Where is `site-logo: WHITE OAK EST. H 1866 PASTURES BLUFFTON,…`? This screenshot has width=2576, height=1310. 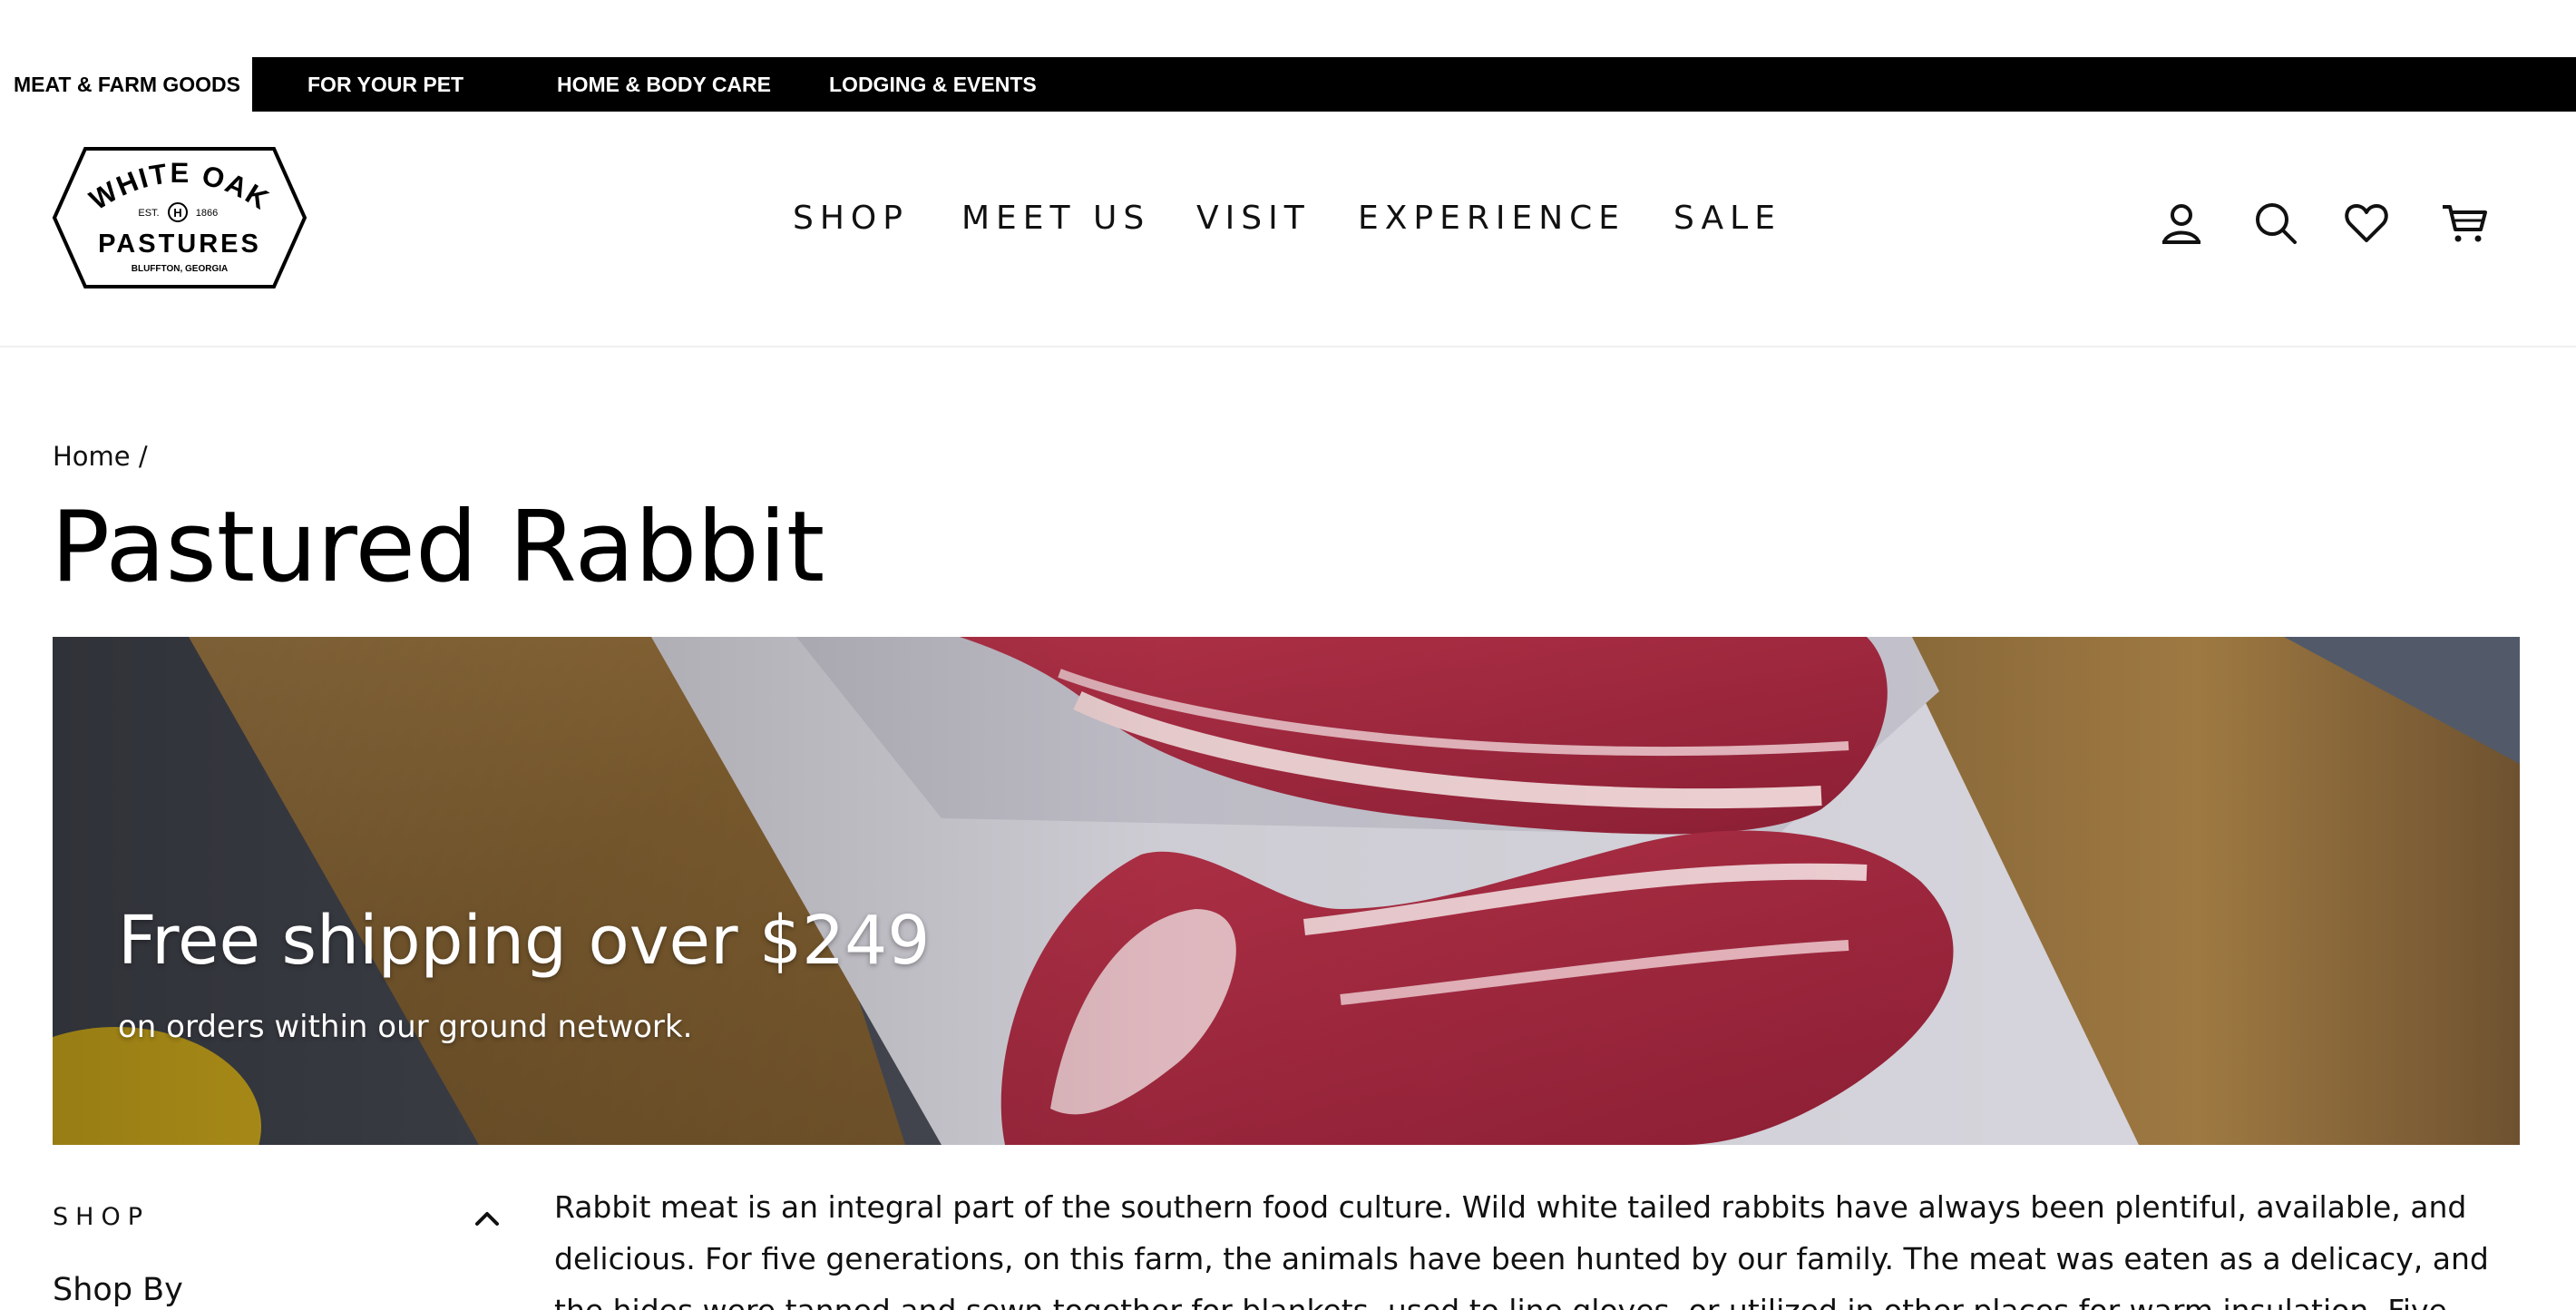
site-logo: WHITE OAK EST. H 1866 PASTURES BLUFFTON,… is located at coordinates (179, 217).